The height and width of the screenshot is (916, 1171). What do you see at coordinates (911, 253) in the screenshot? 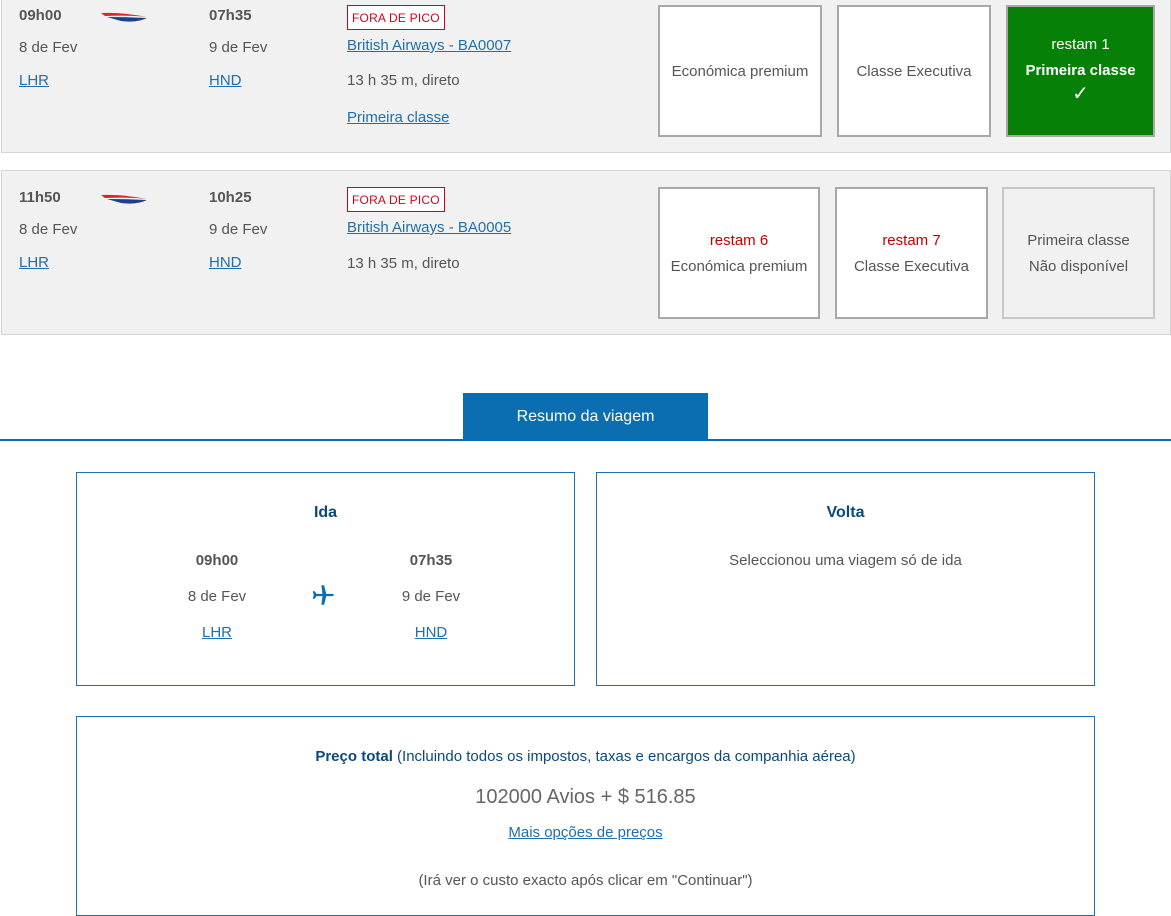
I see `cabin-option-business: restam 7 Classe Executiva` at bounding box center [911, 253].